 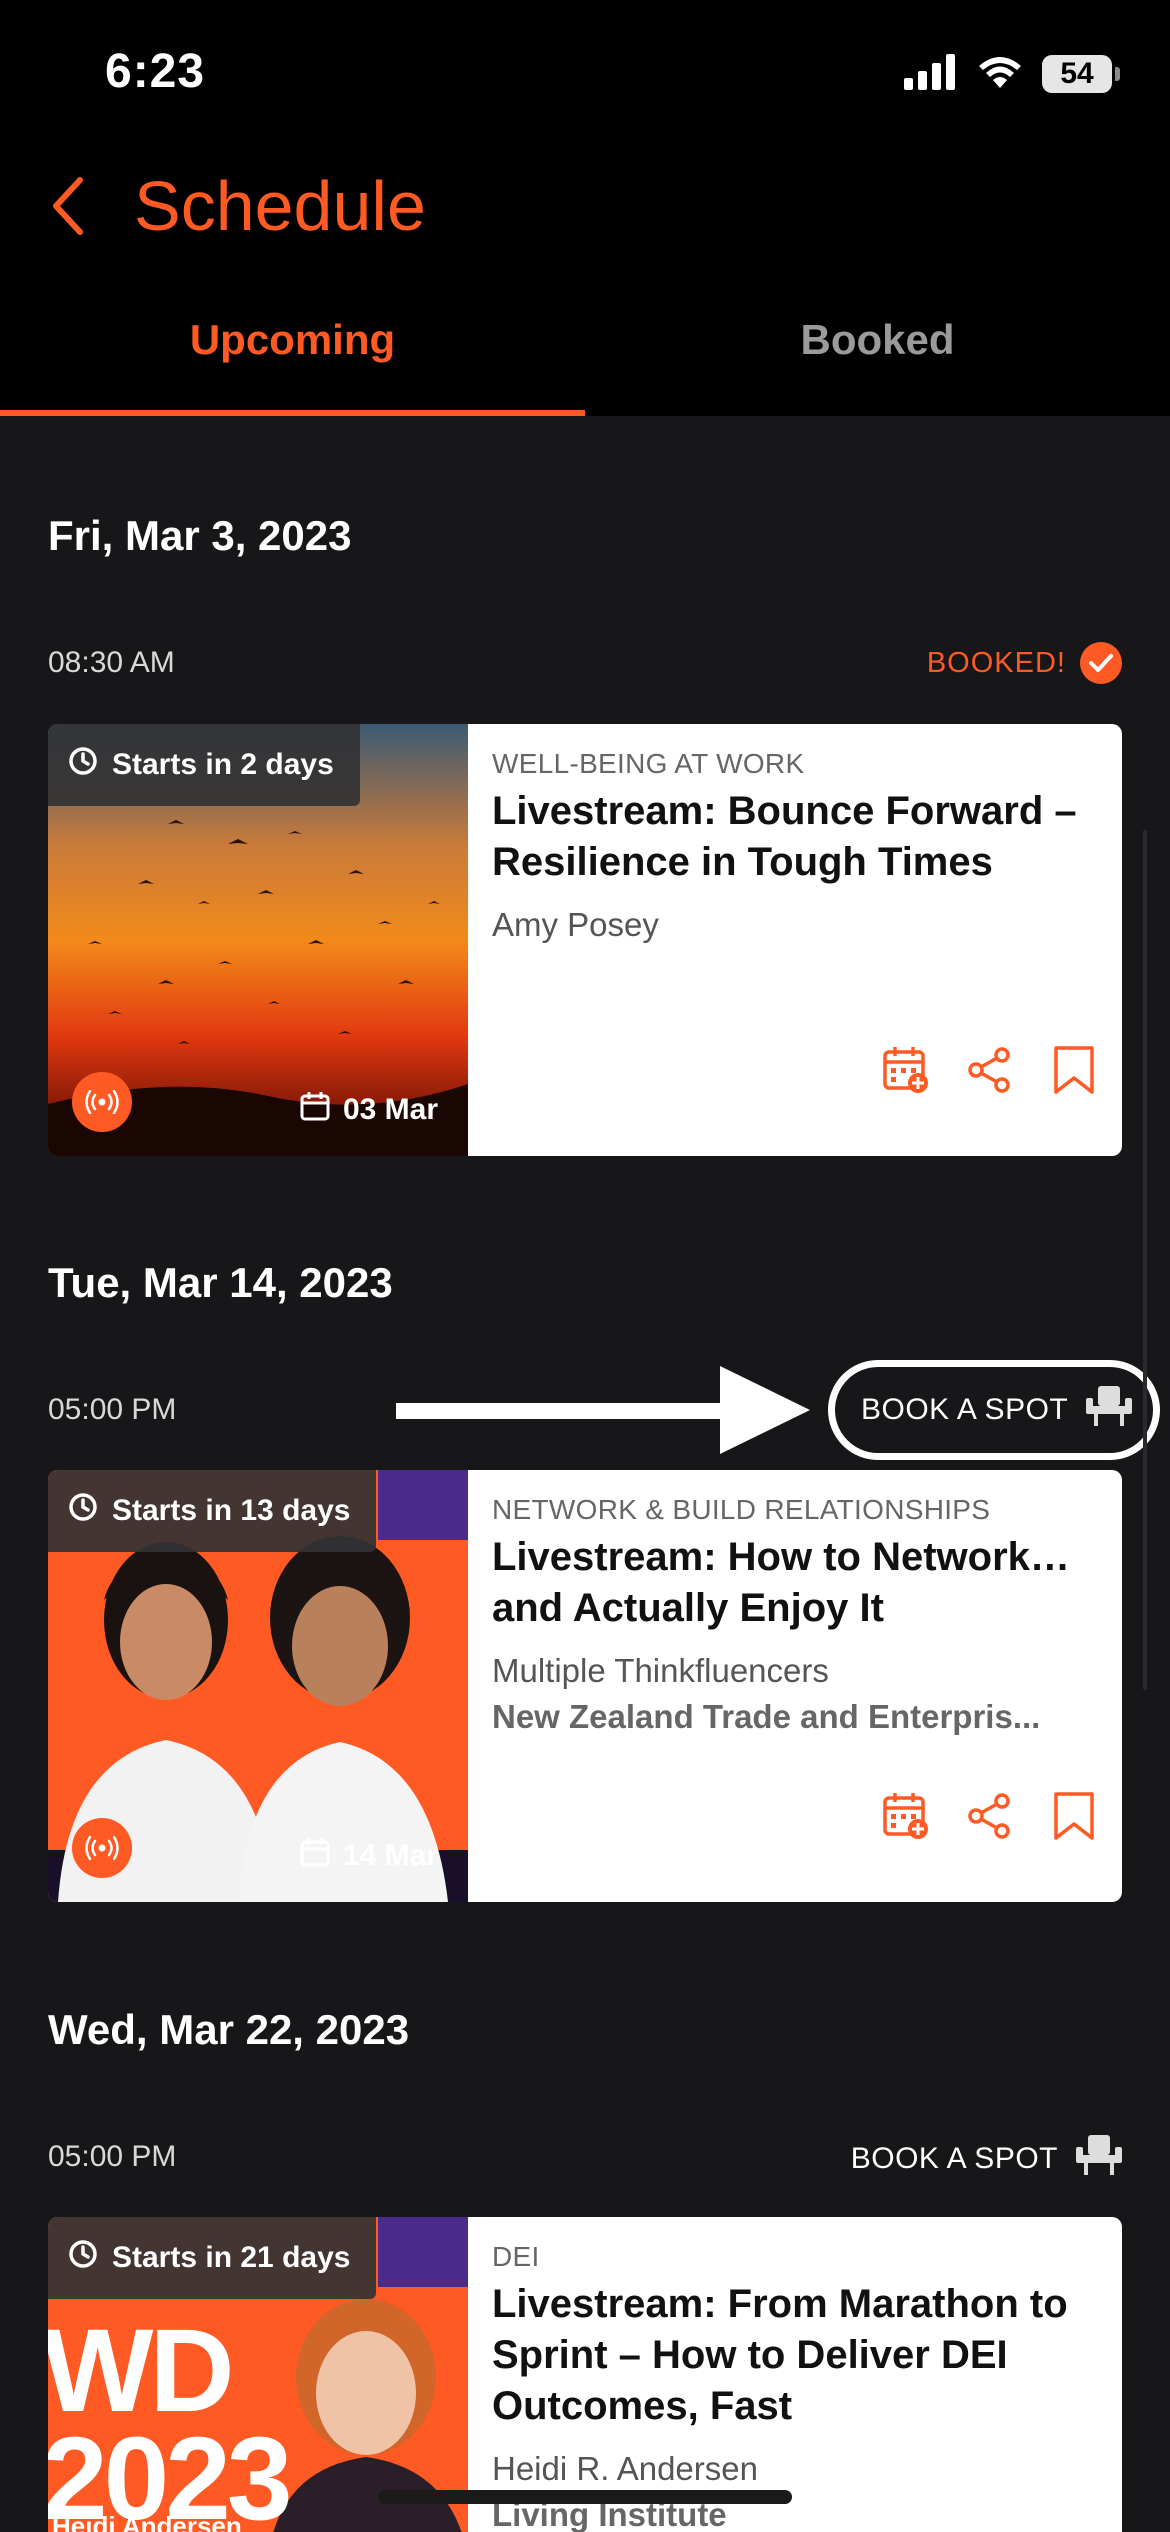 What do you see at coordinates (603, 1410) in the screenshot?
I see `annotation-arrow-icon` at bounding box center [603, 1410].